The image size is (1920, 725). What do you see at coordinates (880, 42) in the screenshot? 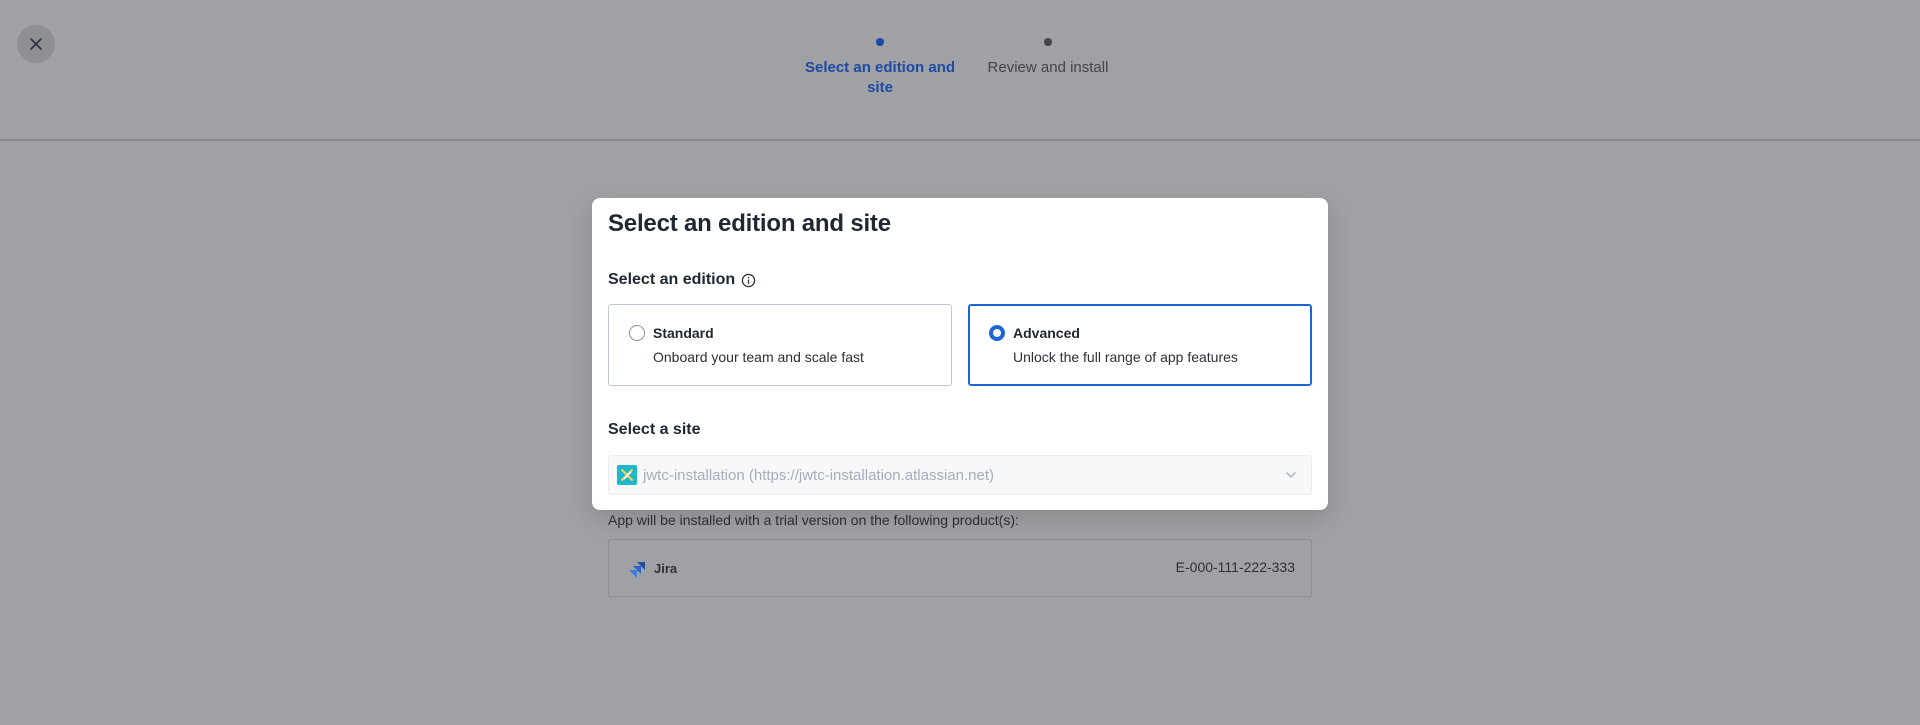
I see `step-dot-active` at bounding box center [880, 42].